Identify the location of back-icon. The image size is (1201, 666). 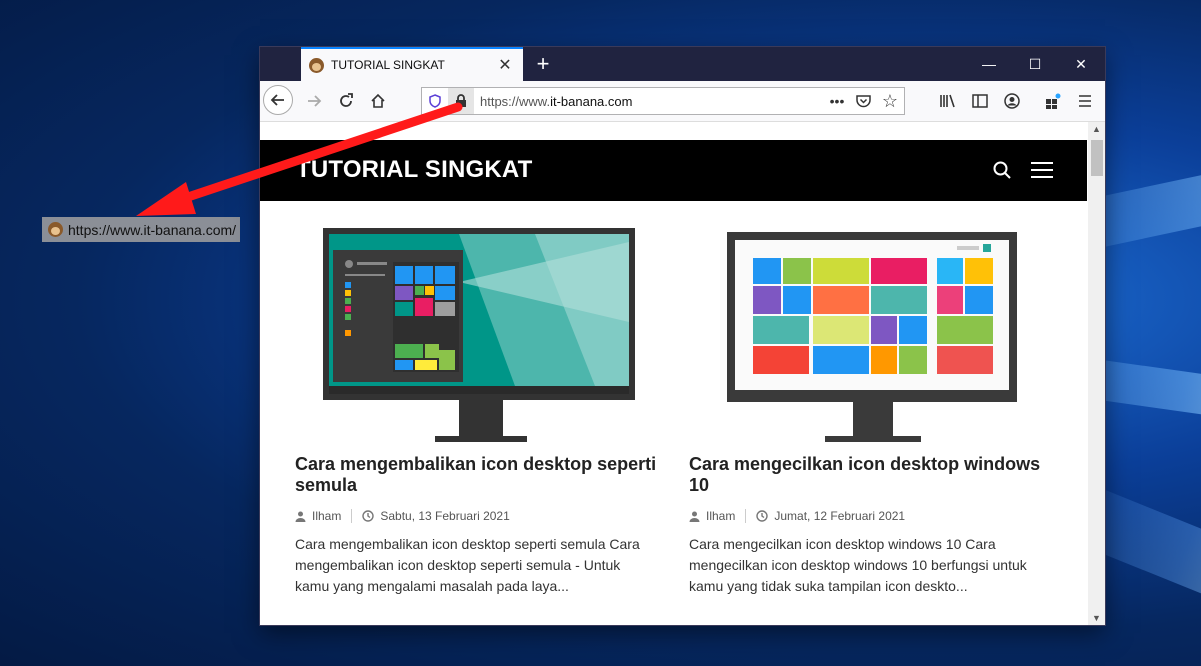
(277, 100).